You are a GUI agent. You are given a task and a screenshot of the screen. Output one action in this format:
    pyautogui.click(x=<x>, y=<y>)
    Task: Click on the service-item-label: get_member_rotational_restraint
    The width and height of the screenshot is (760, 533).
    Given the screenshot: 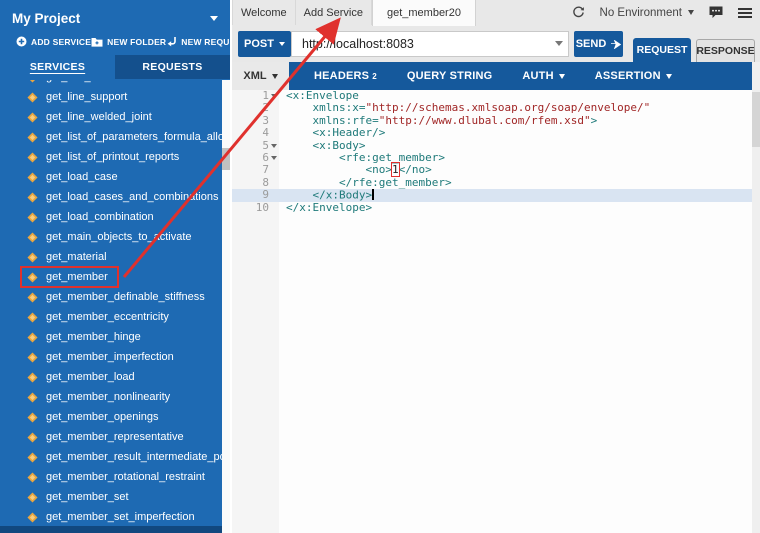 What is the action you would take?
    pyautogui.click(x=125, y=477)
    